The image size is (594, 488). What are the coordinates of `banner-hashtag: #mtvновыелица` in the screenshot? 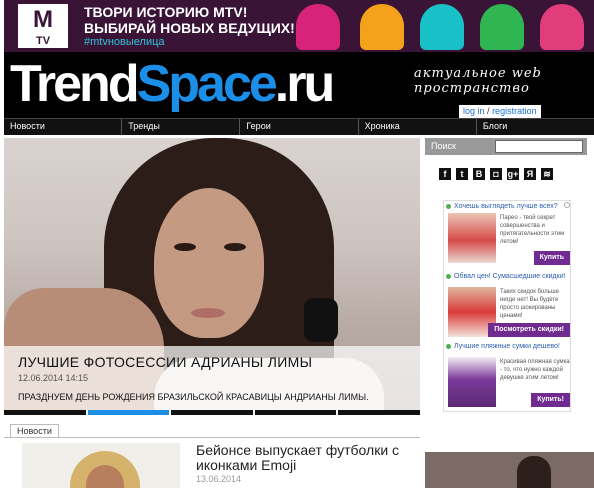 It's located at (124, 42).